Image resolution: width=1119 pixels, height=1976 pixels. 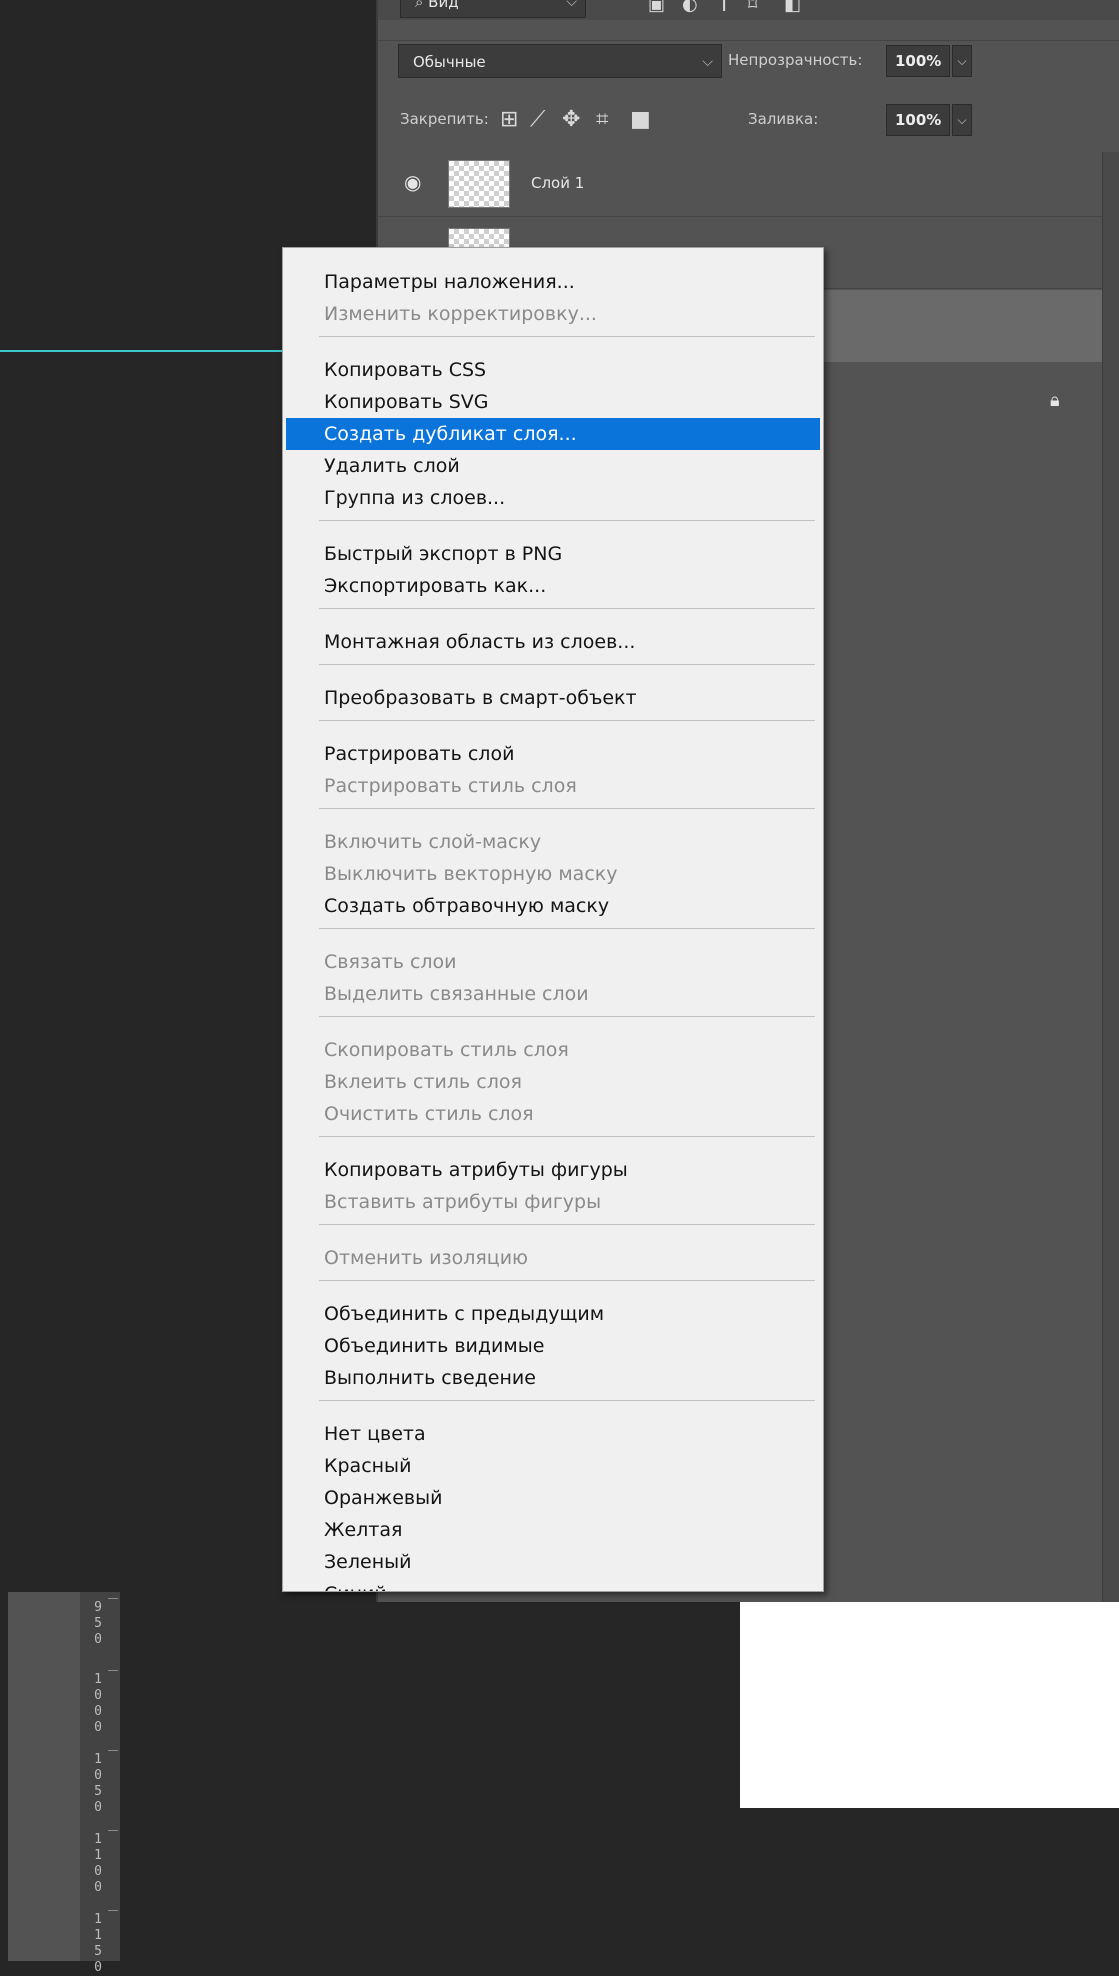 What do you see at coordinates (553, 1314) in the screenshot?
I see `menu-item: Объединить с предыдущим` at bounding box center [553, 1314].